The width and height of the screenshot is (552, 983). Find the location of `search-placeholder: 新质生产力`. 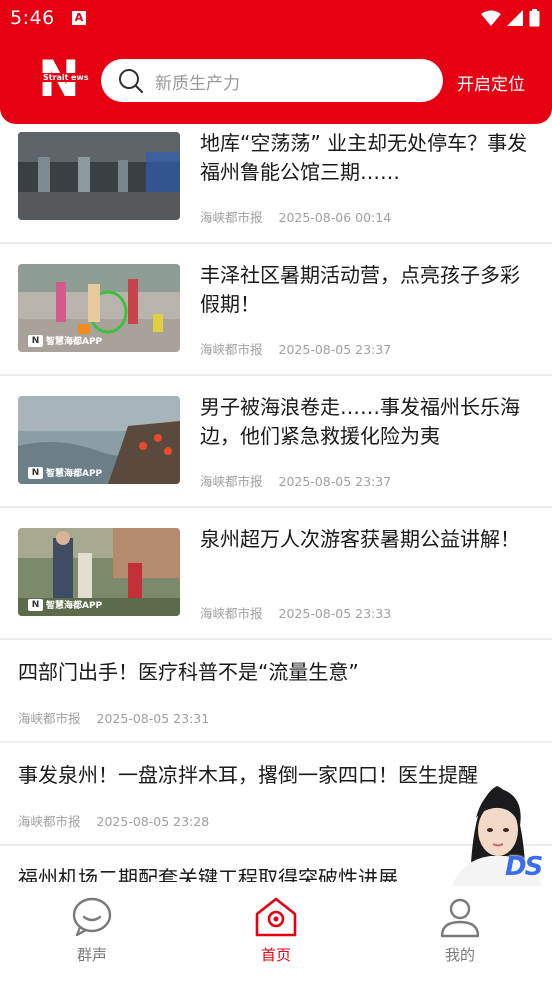

search-placeholder: 新质生产力 is located at coordinates (197, 84).